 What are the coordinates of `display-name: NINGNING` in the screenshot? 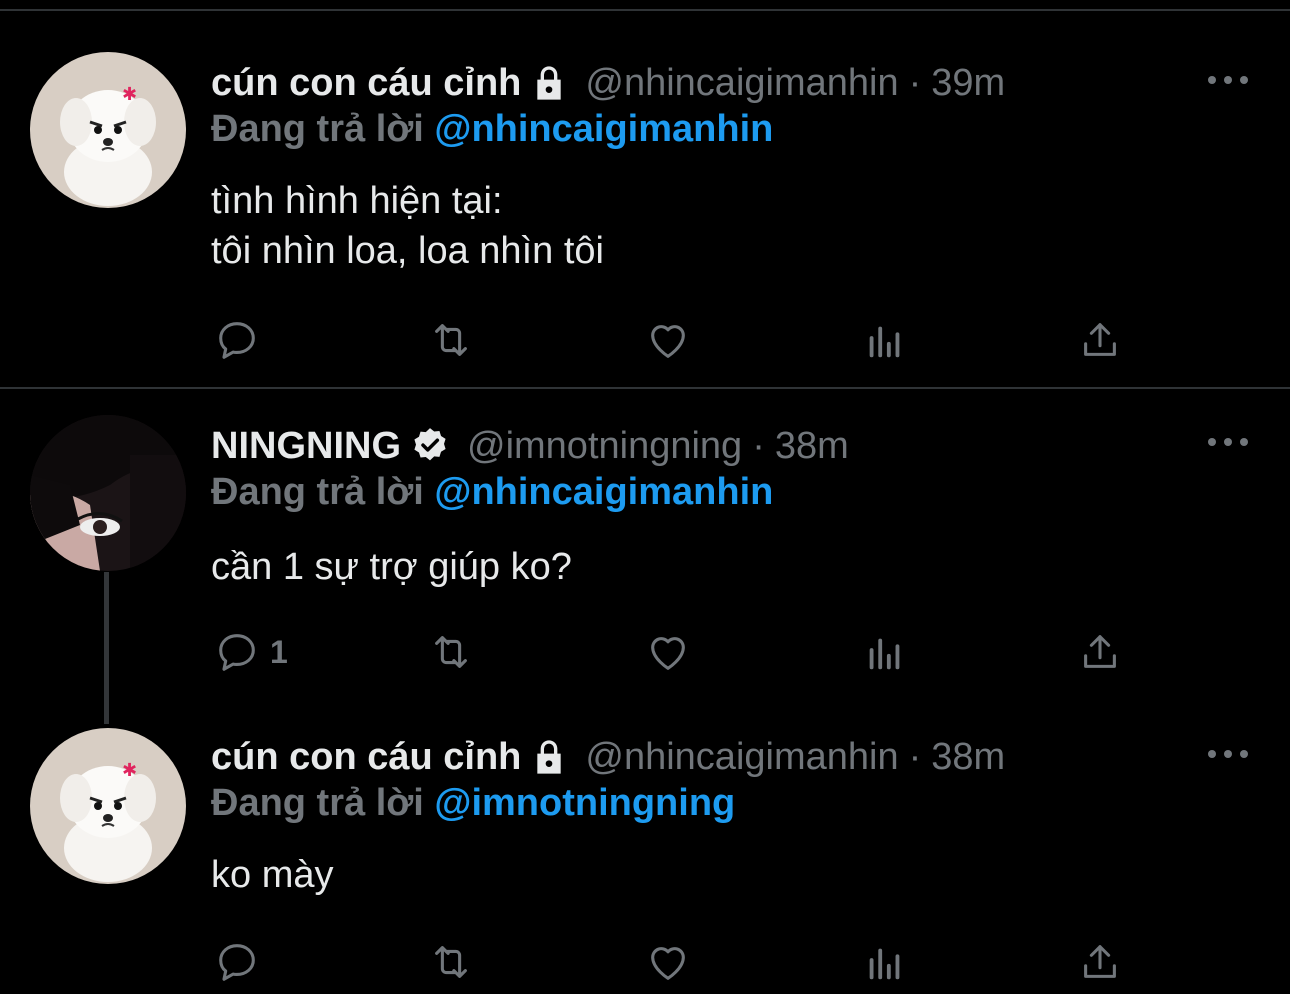 It's located at (306, 446).